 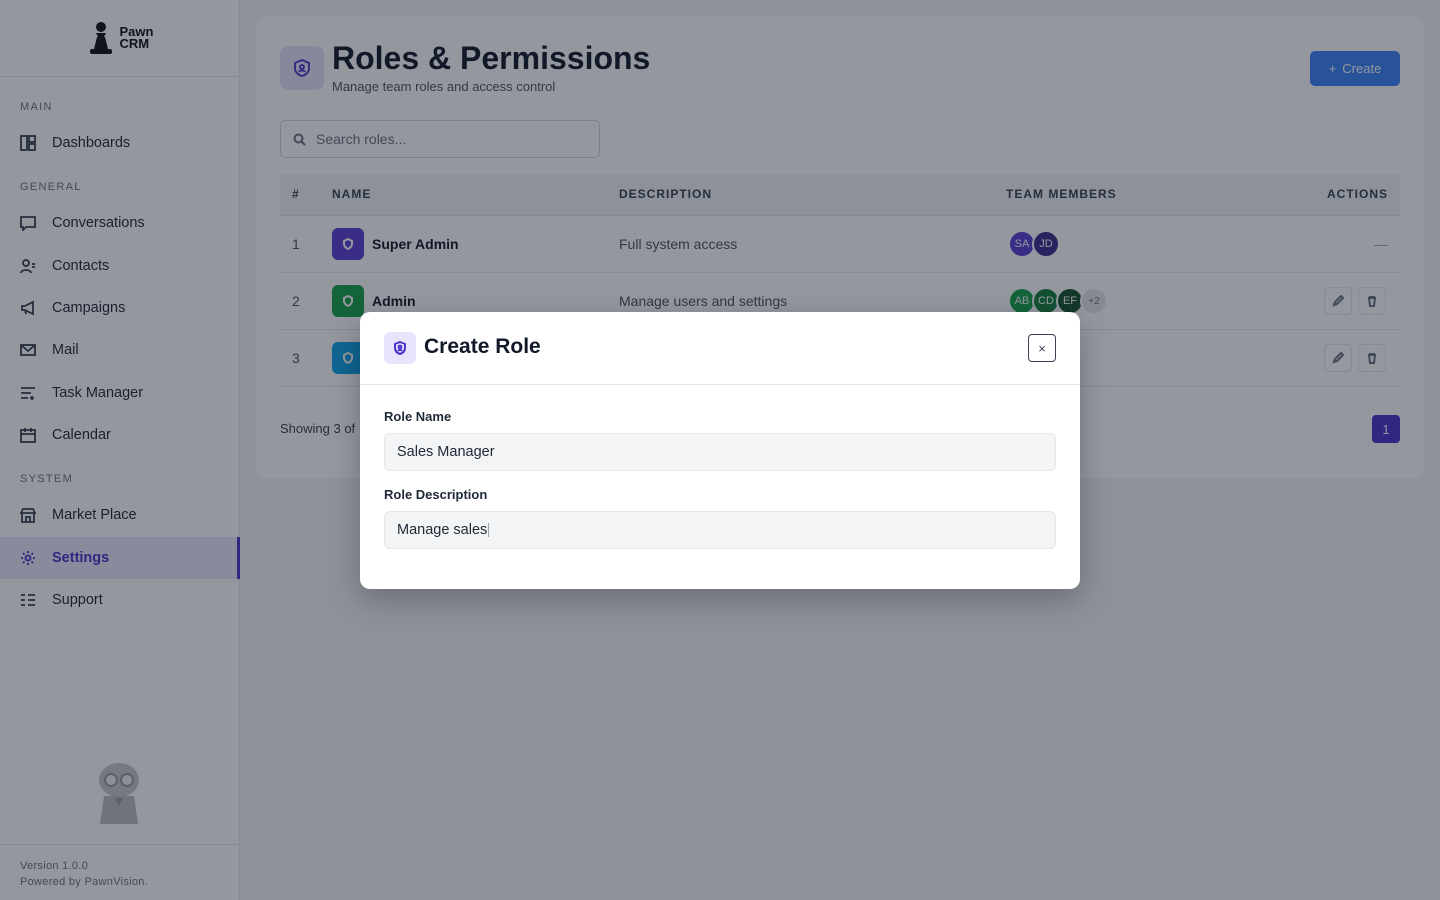 I want to click on role-description-value: Manage sales, so click(x=442, y=530).